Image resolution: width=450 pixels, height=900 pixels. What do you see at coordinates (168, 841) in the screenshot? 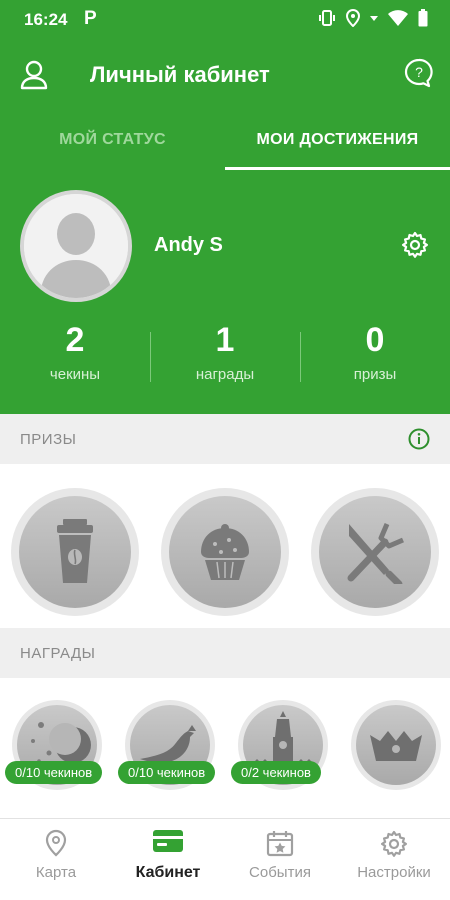
I see `wallet-icon` at bounding box center [168, 841].